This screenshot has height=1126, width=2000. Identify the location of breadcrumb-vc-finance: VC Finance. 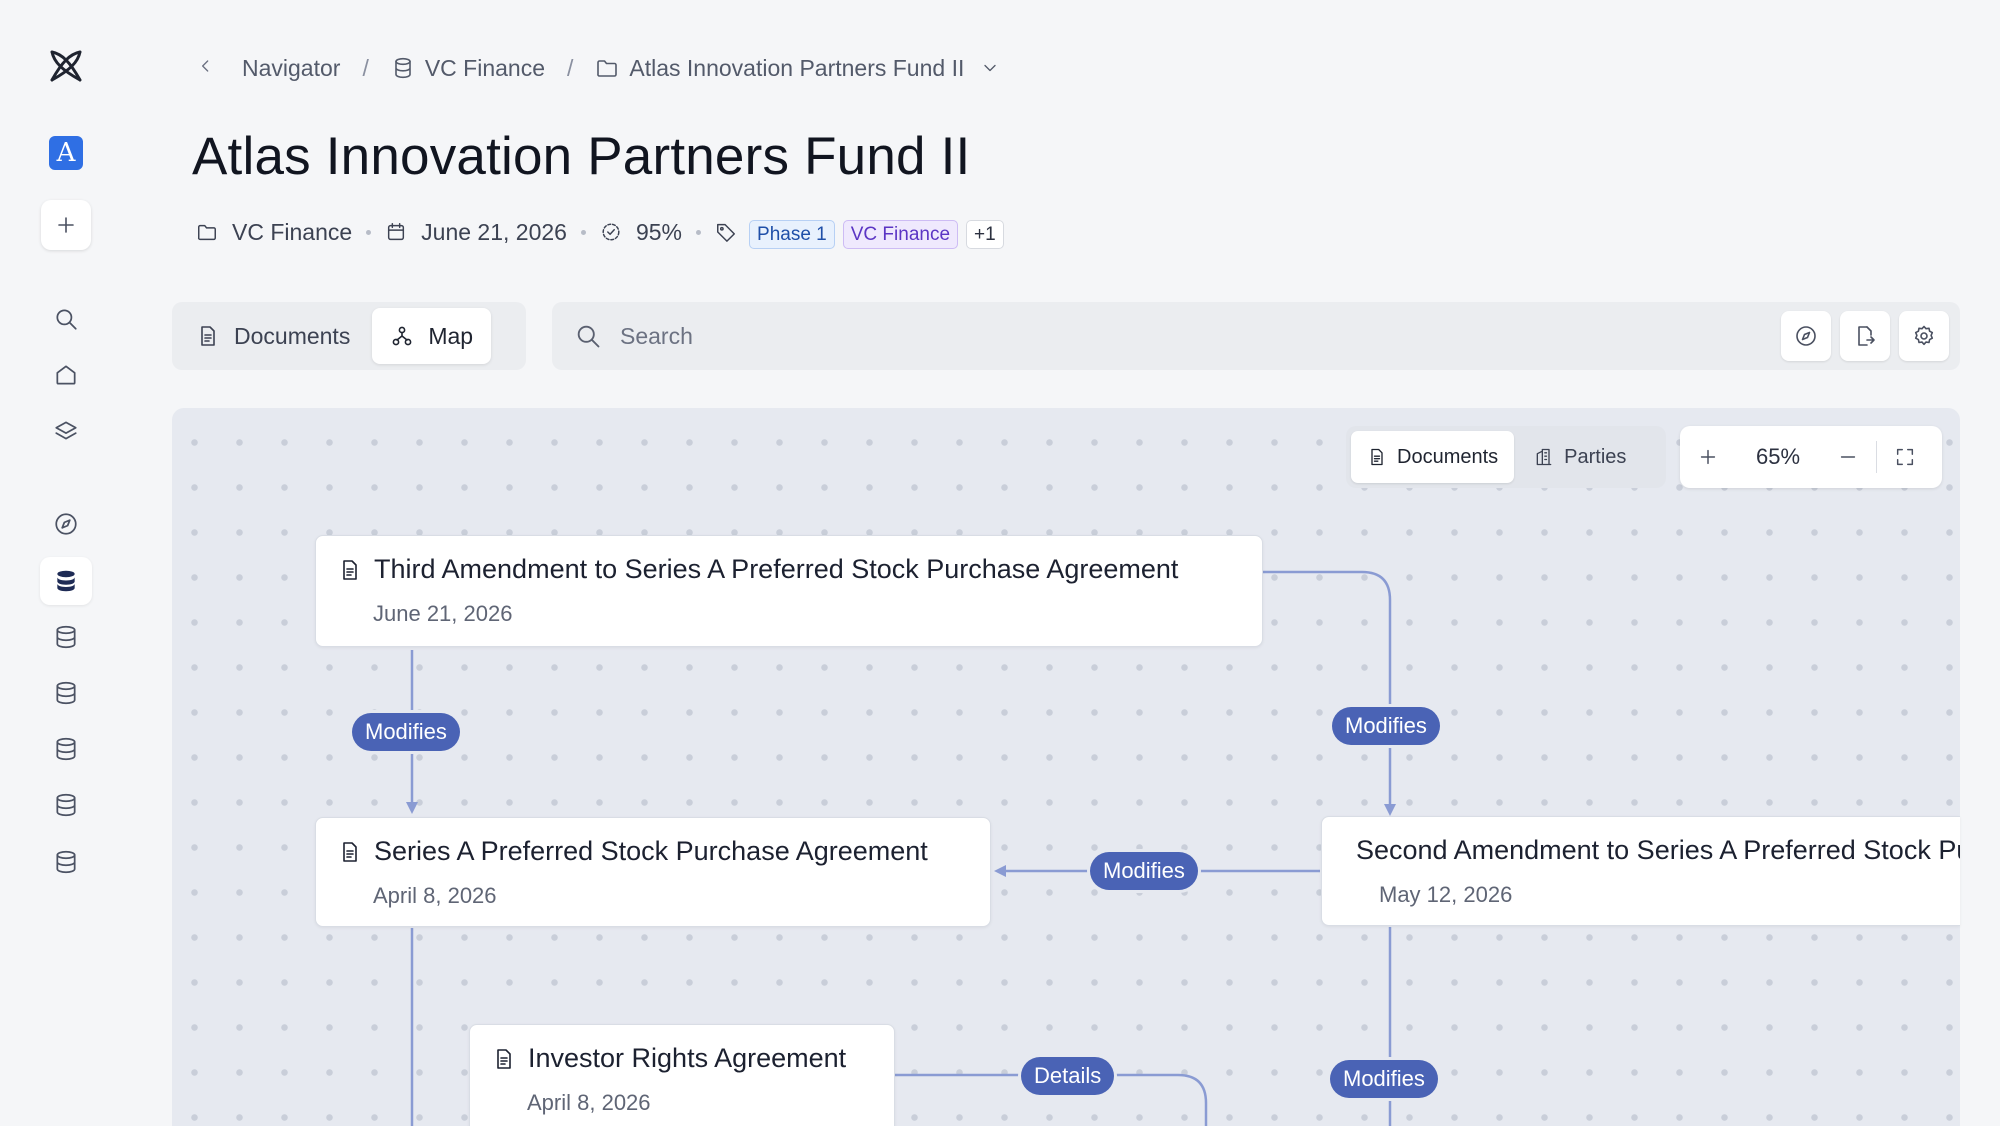
(468, 68).